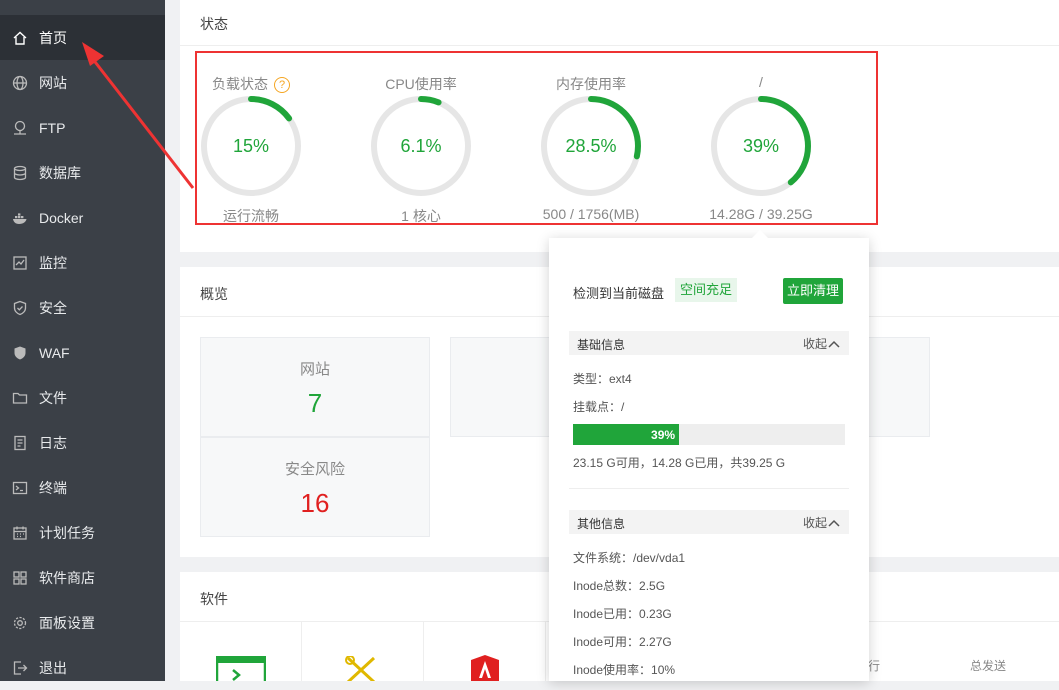 Image resolution: width=1059 pixels, height=690 pixels. I want to click on sidebar-item-security: 安全, so click(82, 307).